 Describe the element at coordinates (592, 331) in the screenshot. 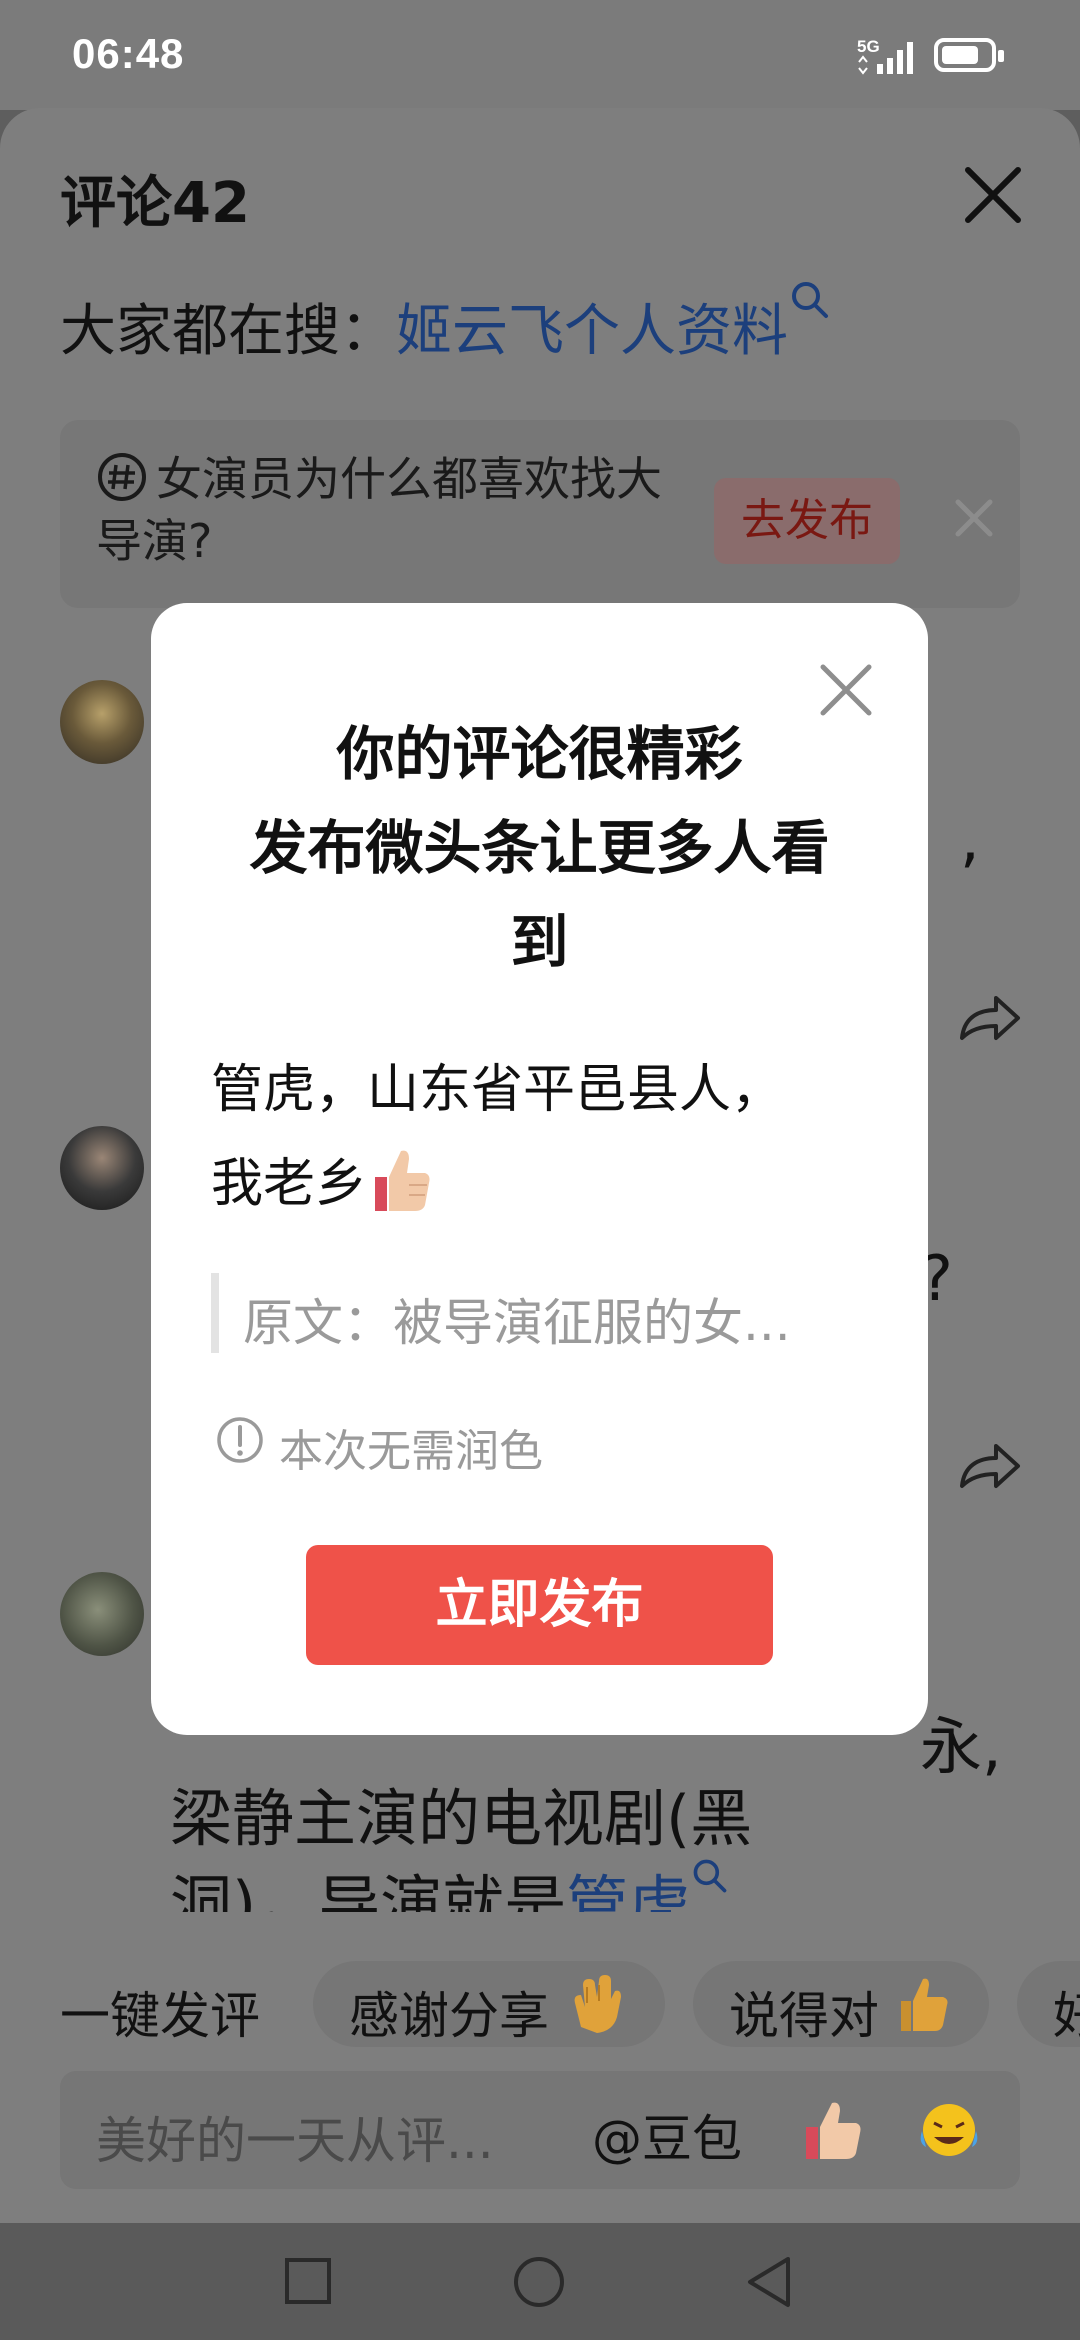

I see `search-link: 姬云飞个人资料` at that location.